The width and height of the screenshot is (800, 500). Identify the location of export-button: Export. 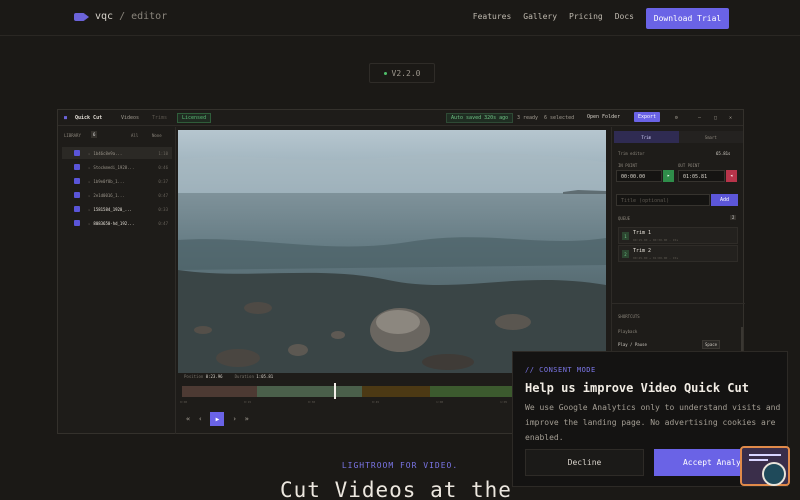
(647, 117).